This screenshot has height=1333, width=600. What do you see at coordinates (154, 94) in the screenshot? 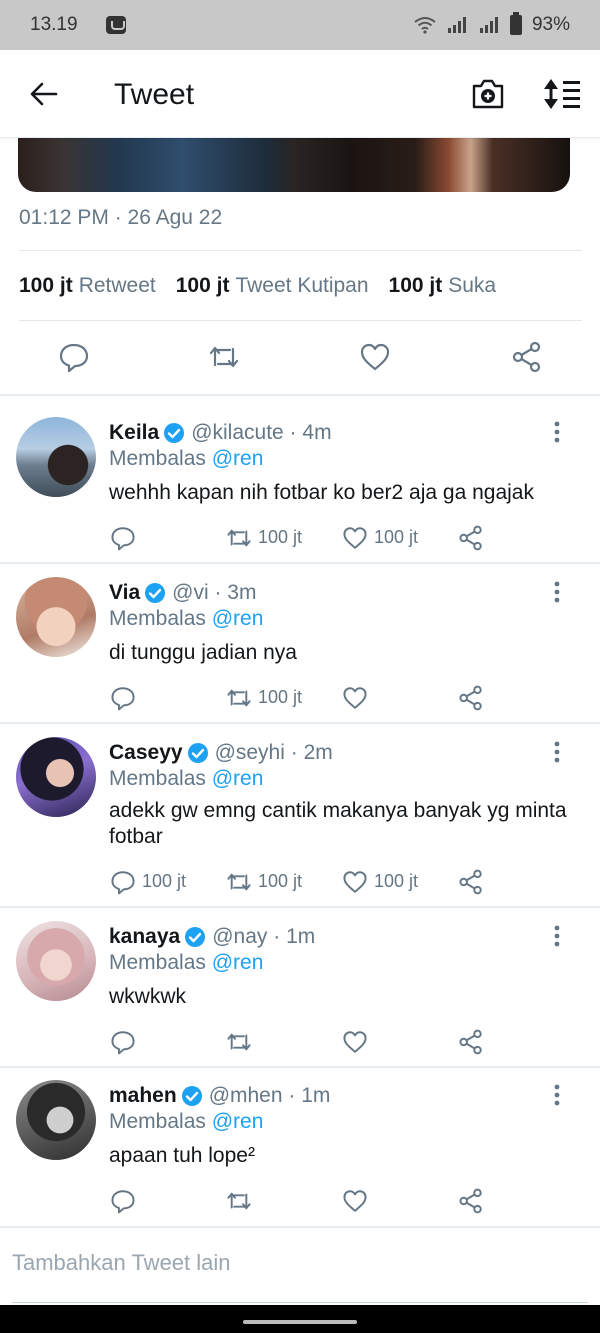
I see `page-title: Tweet` at bounding box center [154, 94].